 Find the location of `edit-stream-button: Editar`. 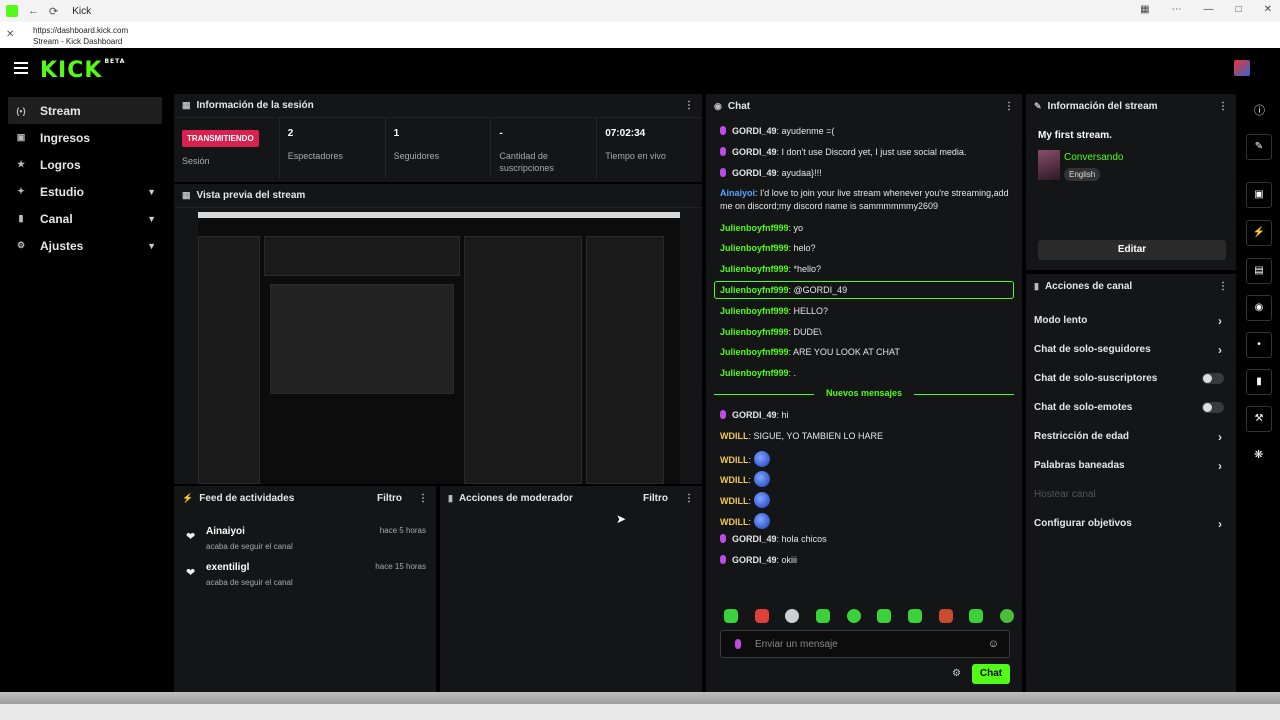

edit-stream-button: Editar is located at coordinates (1132, 250).